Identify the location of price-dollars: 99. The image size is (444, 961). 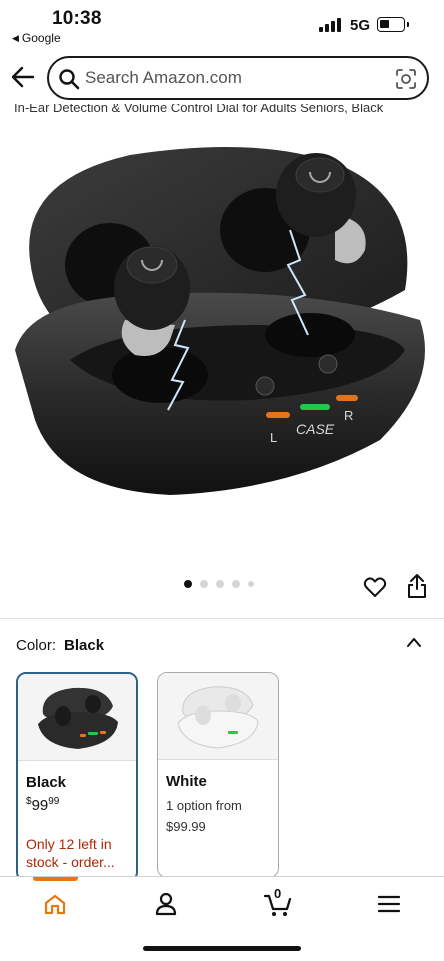
(40, 805).